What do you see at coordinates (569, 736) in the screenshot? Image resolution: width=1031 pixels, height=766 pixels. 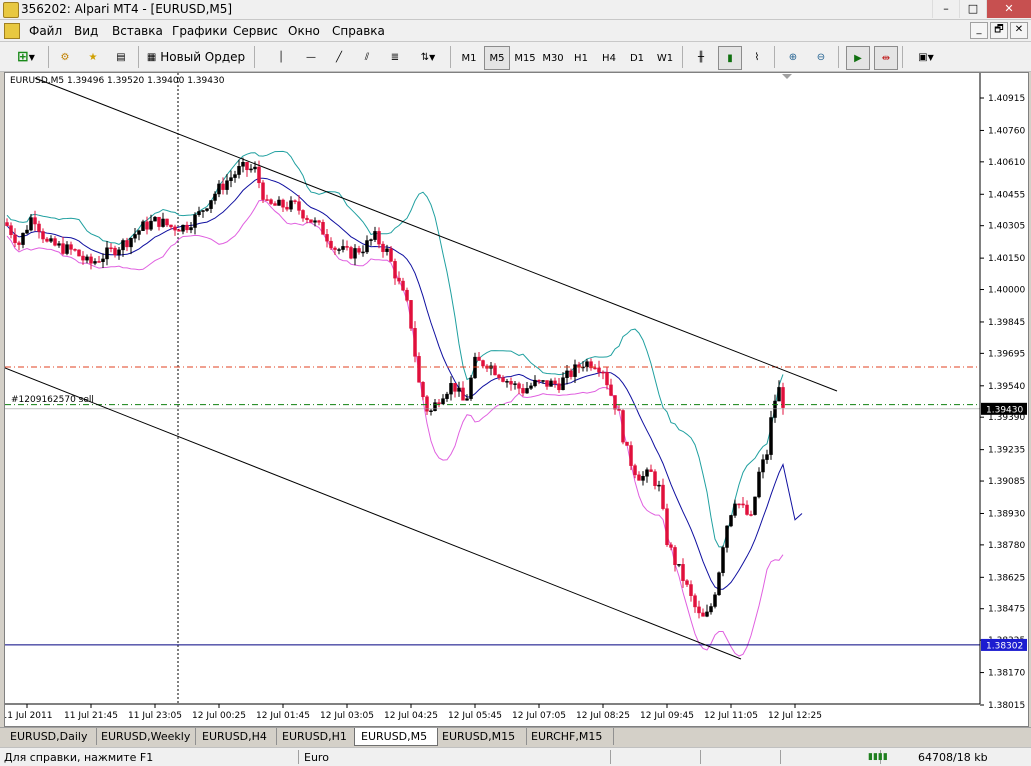 I see `tab-eurchf-m15: EURCHF,M15` at bounding box center [569, 736].